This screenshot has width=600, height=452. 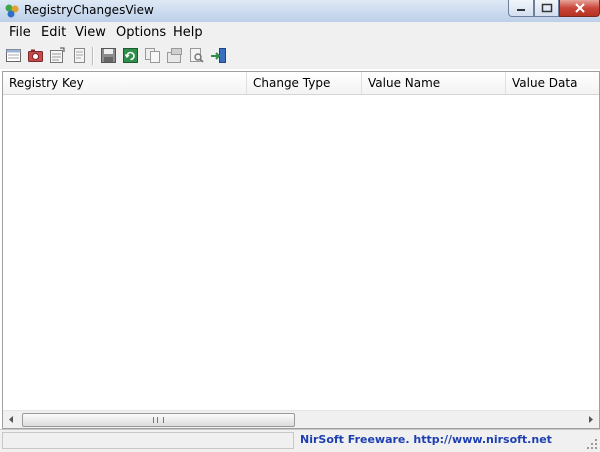 What do you see at coordinates (130, 55) in the screenshot?
I see `refresh-icon` at bounding box center [130, 55].